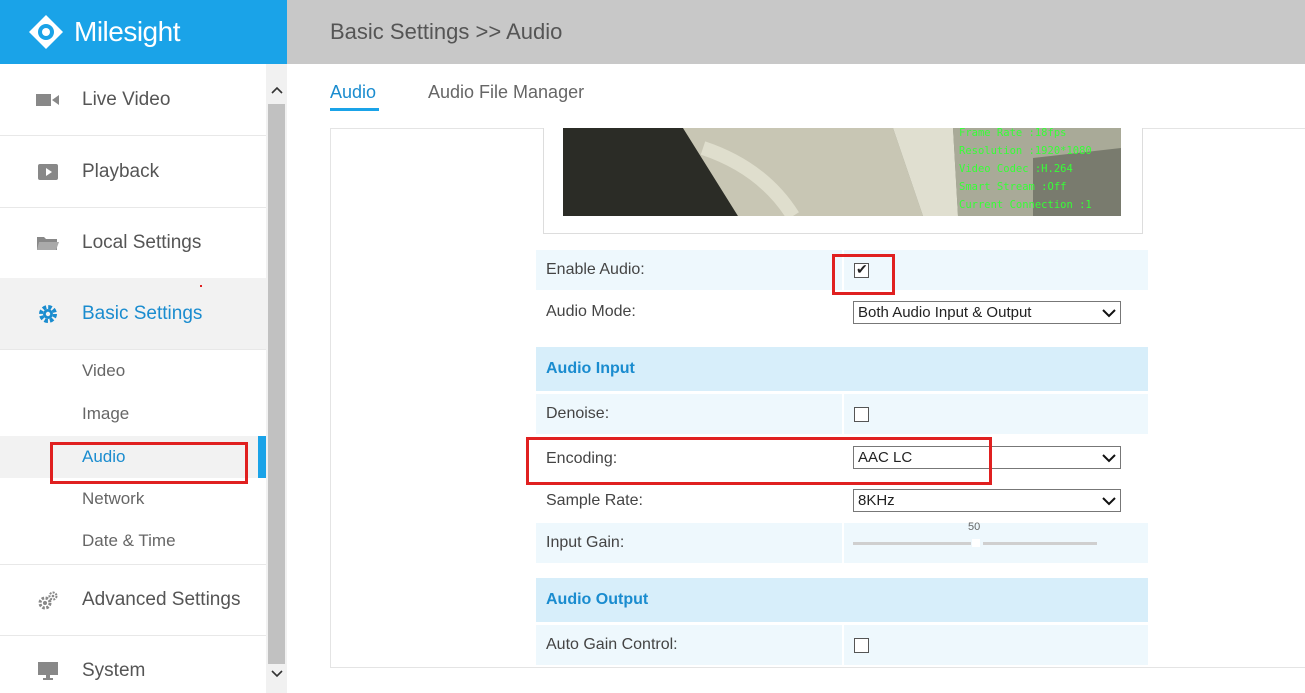 The width and height of the screenshot is (1305, 693). I want to click on sidebar-subitem-image: Image, so click(133, 414).